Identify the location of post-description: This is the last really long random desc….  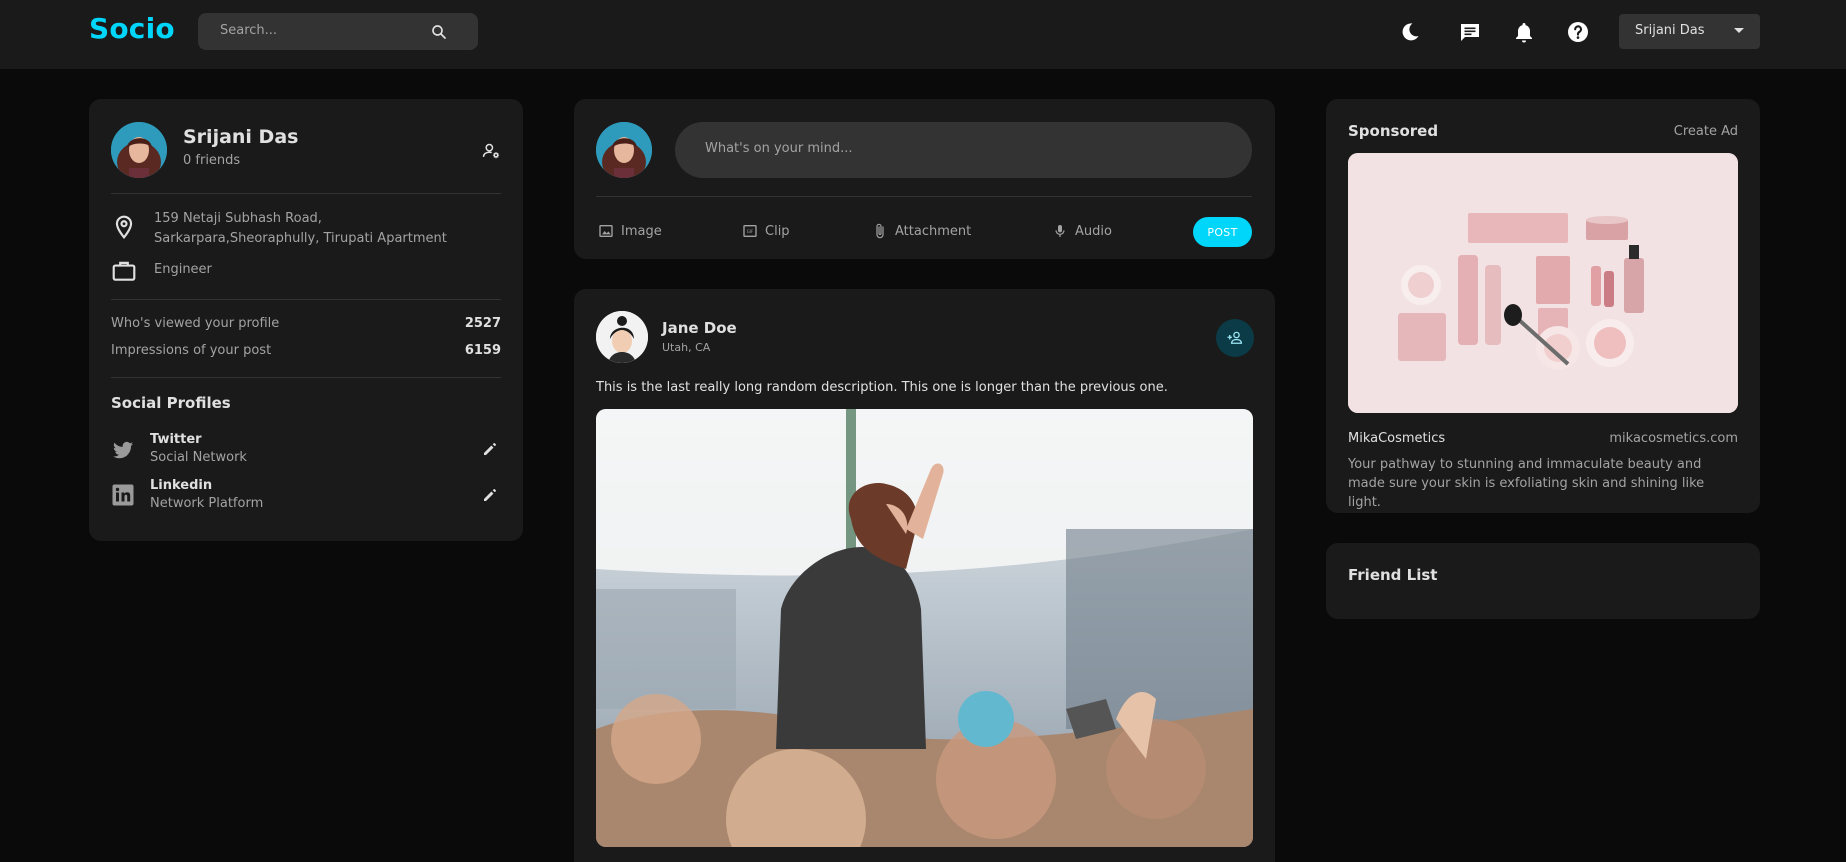
(882, 387).